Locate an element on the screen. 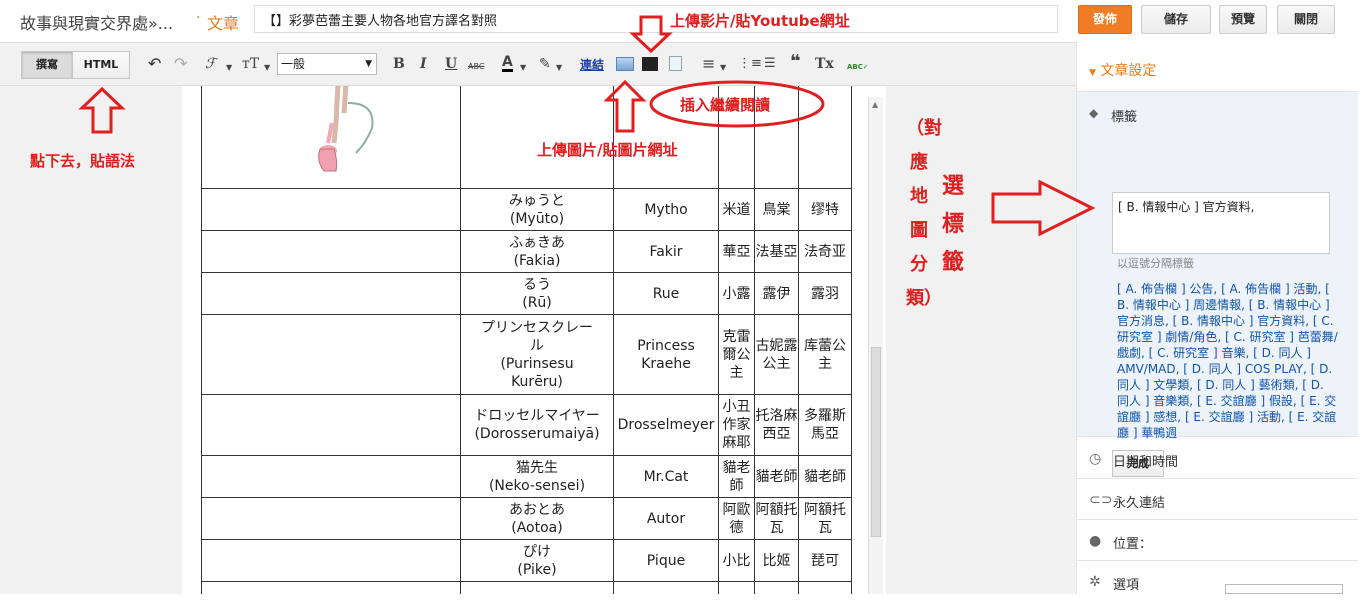 The width and height of the screenshot is (1366, 602). tw-name-cell: 法基亞 is located at coordinates (776, 251).